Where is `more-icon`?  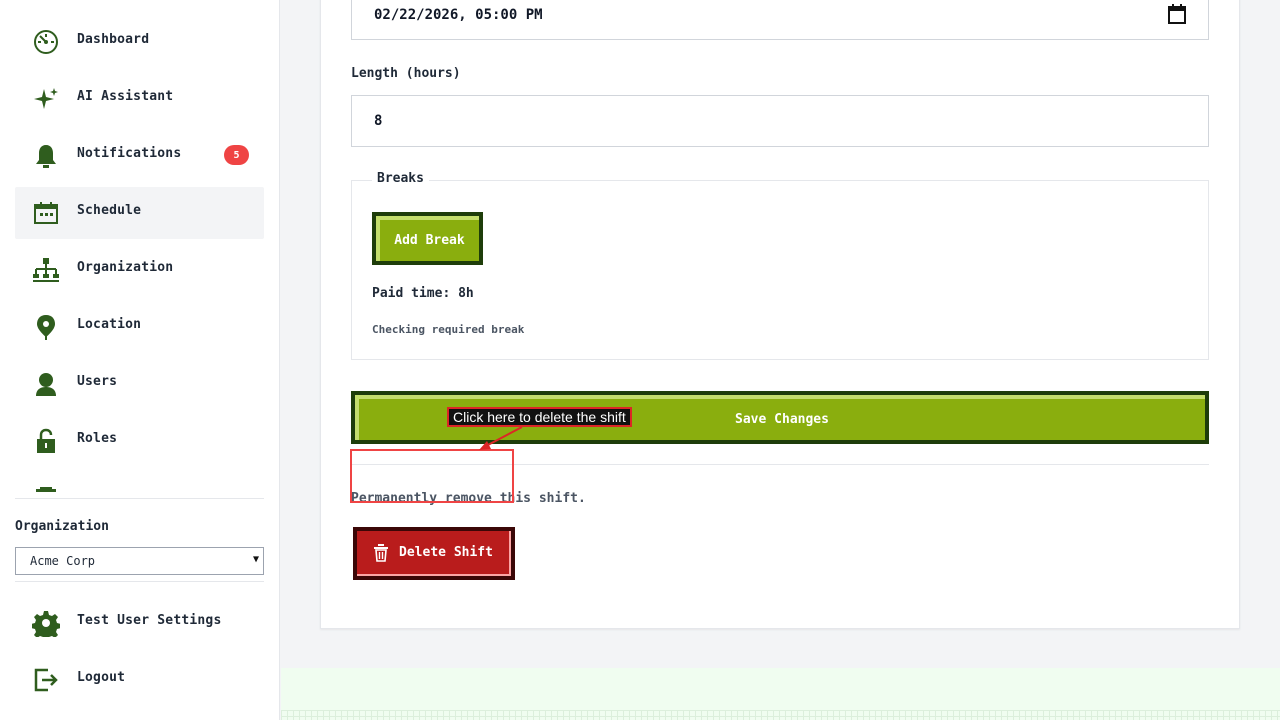 more-icon is located at coordinates (46, 488).